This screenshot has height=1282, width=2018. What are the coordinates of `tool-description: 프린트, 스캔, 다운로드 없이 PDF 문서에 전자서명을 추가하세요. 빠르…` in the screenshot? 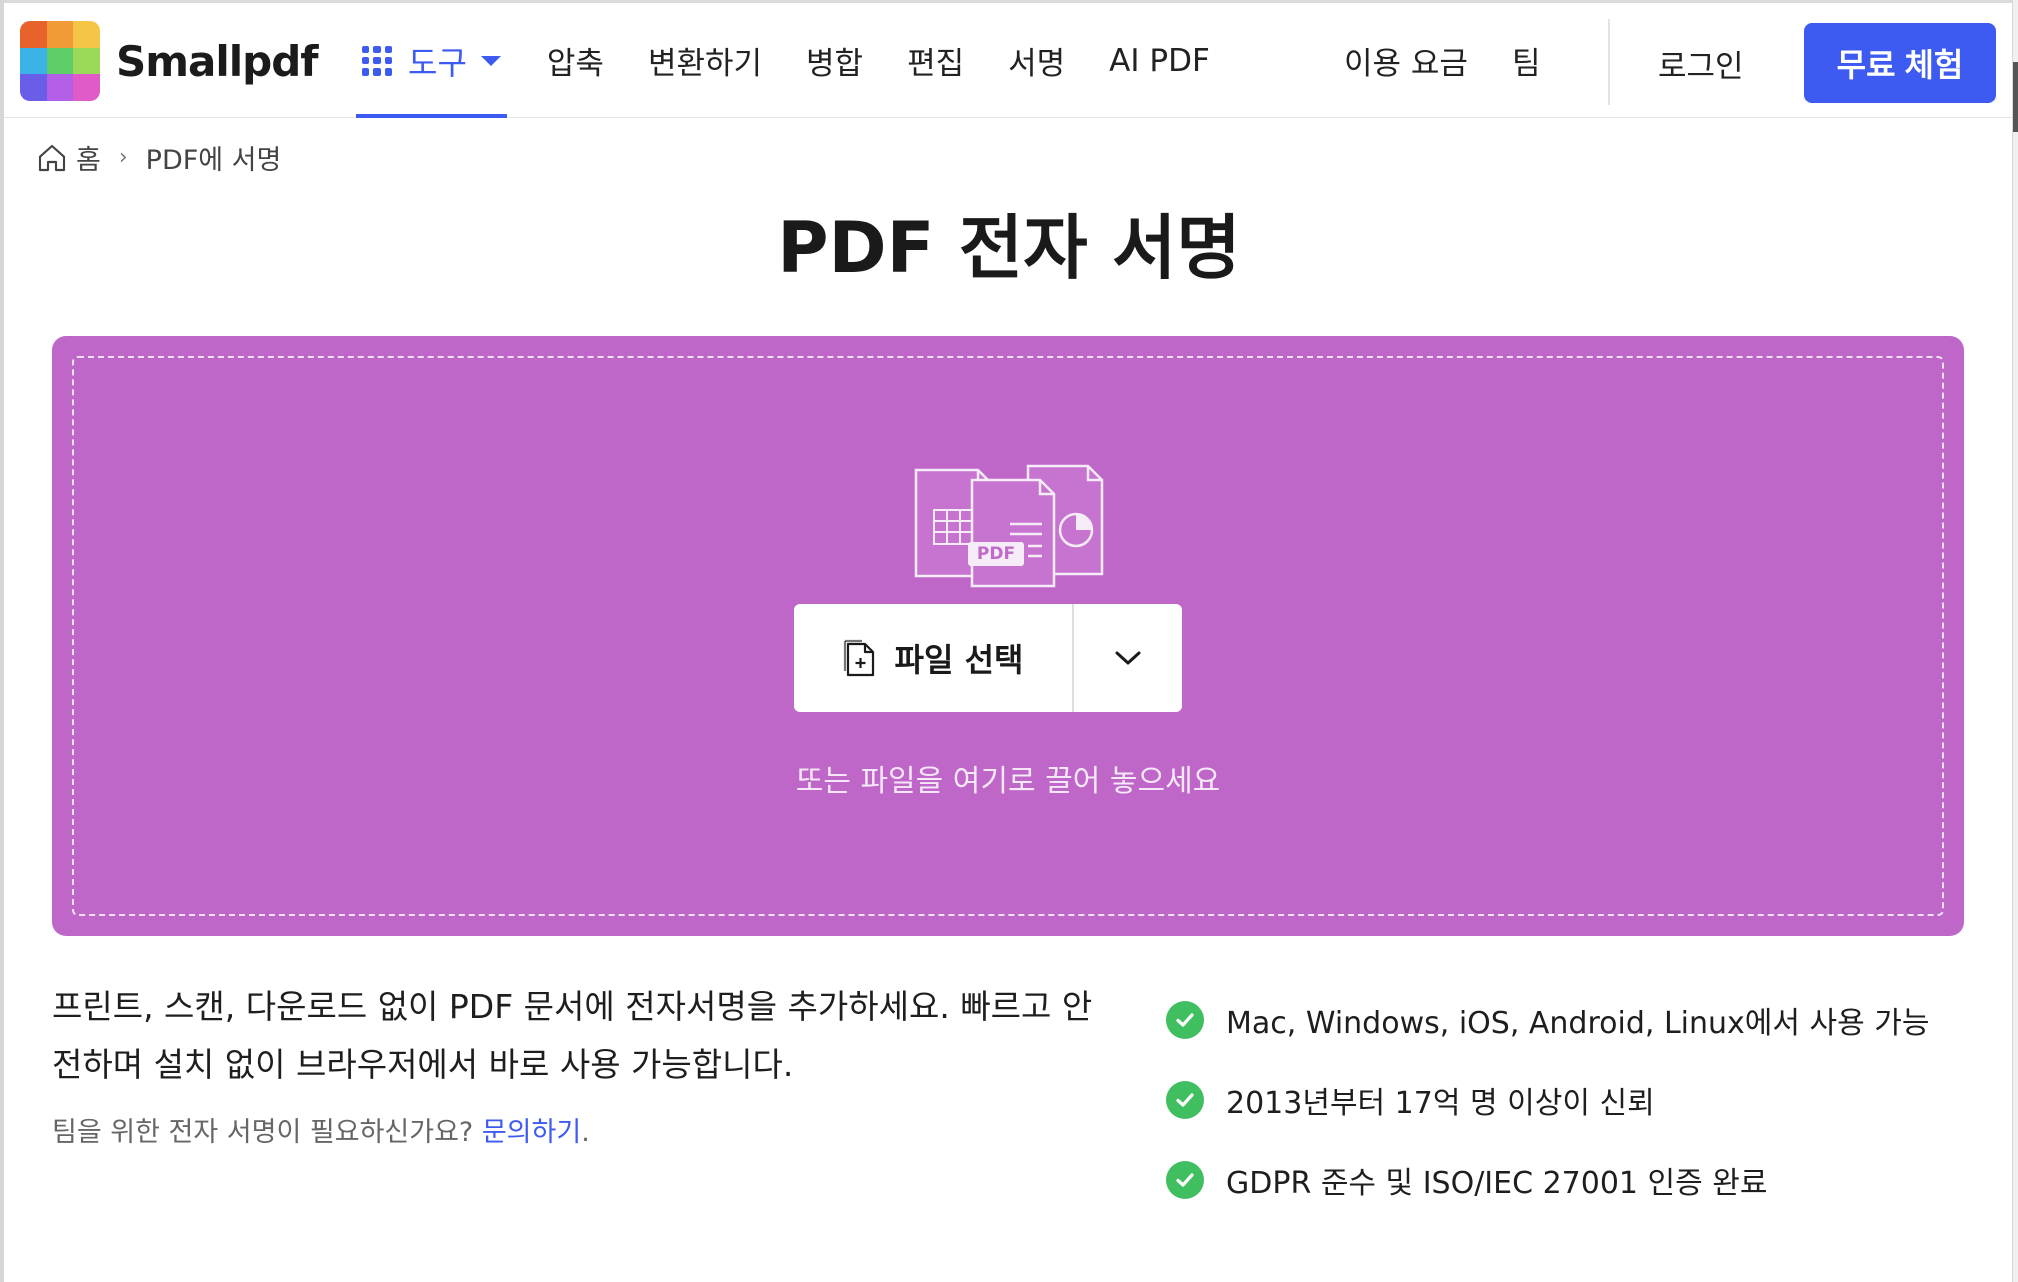 It's located at (572, 1035).